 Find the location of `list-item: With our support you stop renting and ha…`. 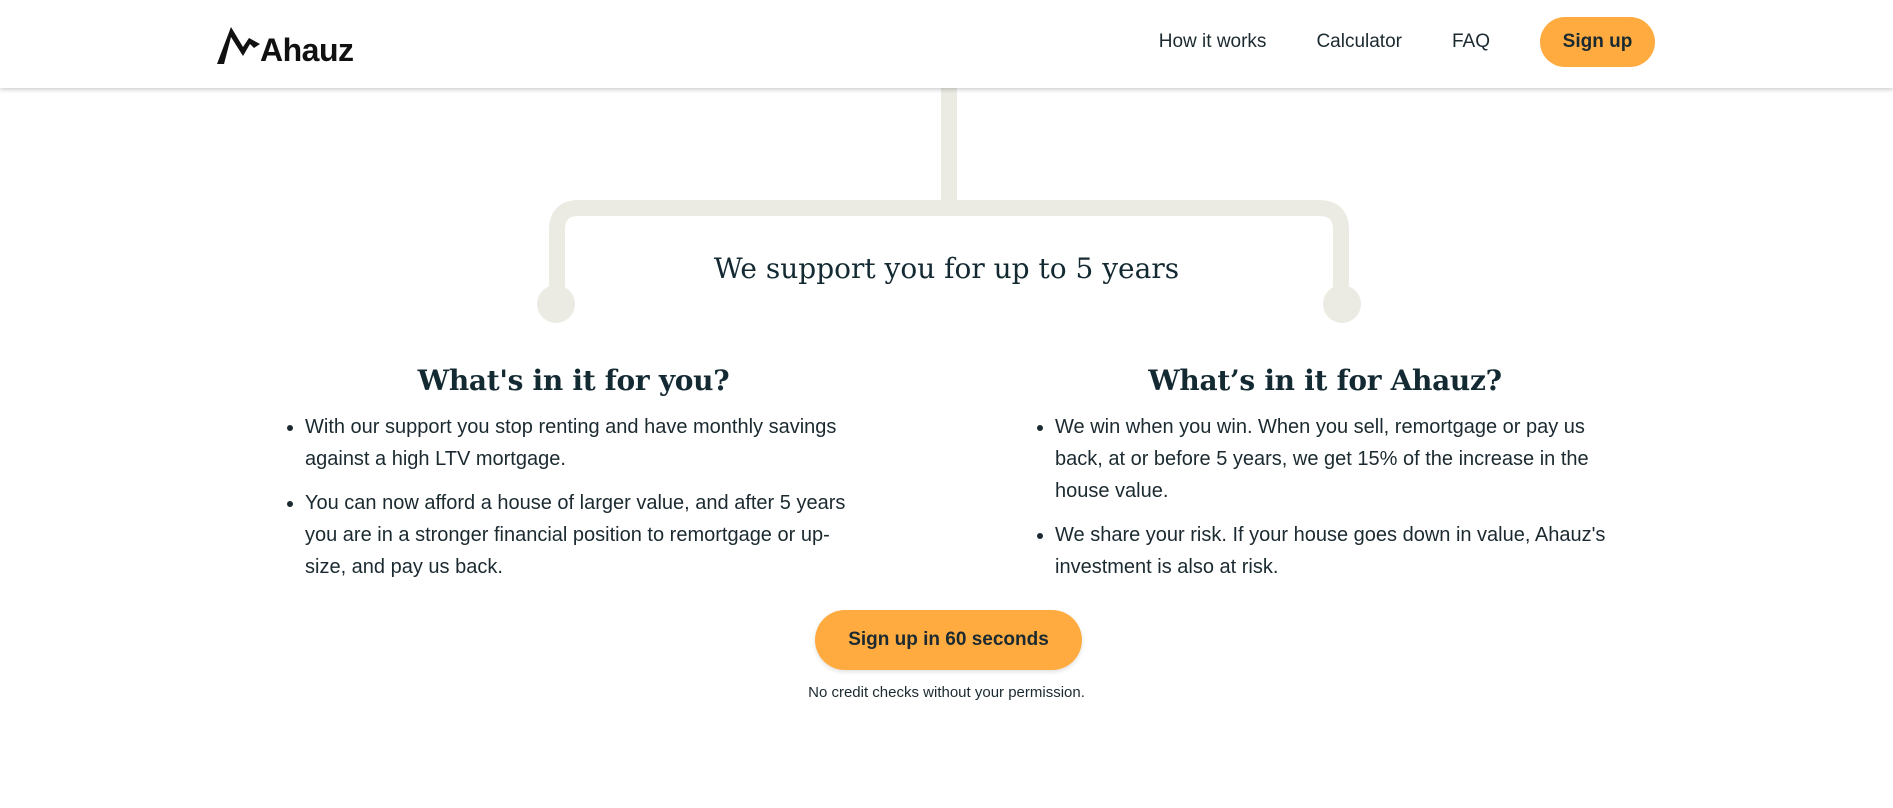

list-item: With our support you stop renting and ha… is located at coordinates (586, 443).